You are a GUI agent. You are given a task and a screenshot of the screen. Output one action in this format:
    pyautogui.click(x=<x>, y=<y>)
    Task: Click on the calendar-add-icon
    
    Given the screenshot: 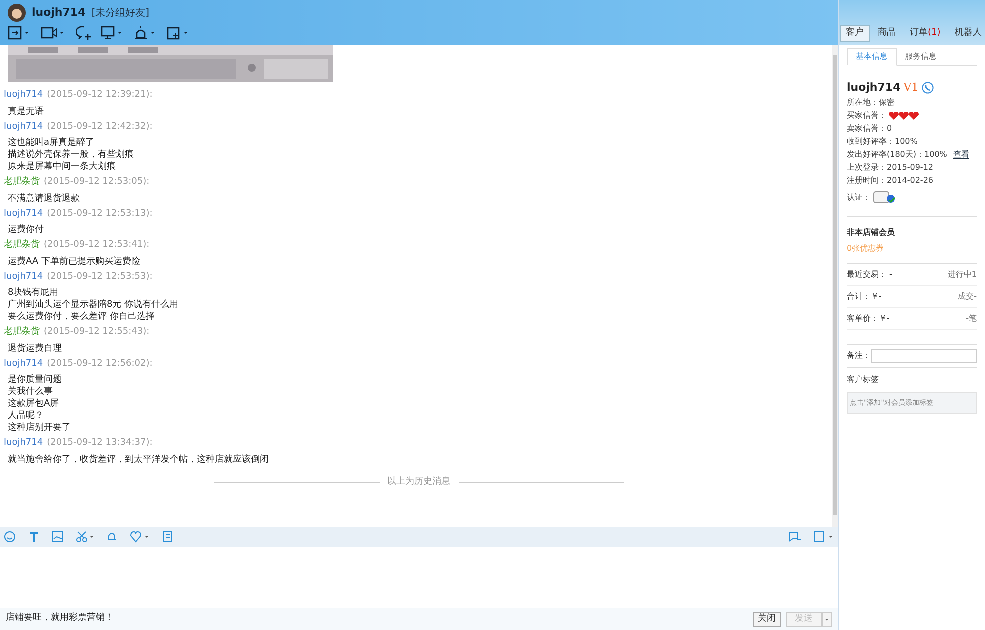 What is the action you would take?
    pyautogui.click(x=179, y=33)
    